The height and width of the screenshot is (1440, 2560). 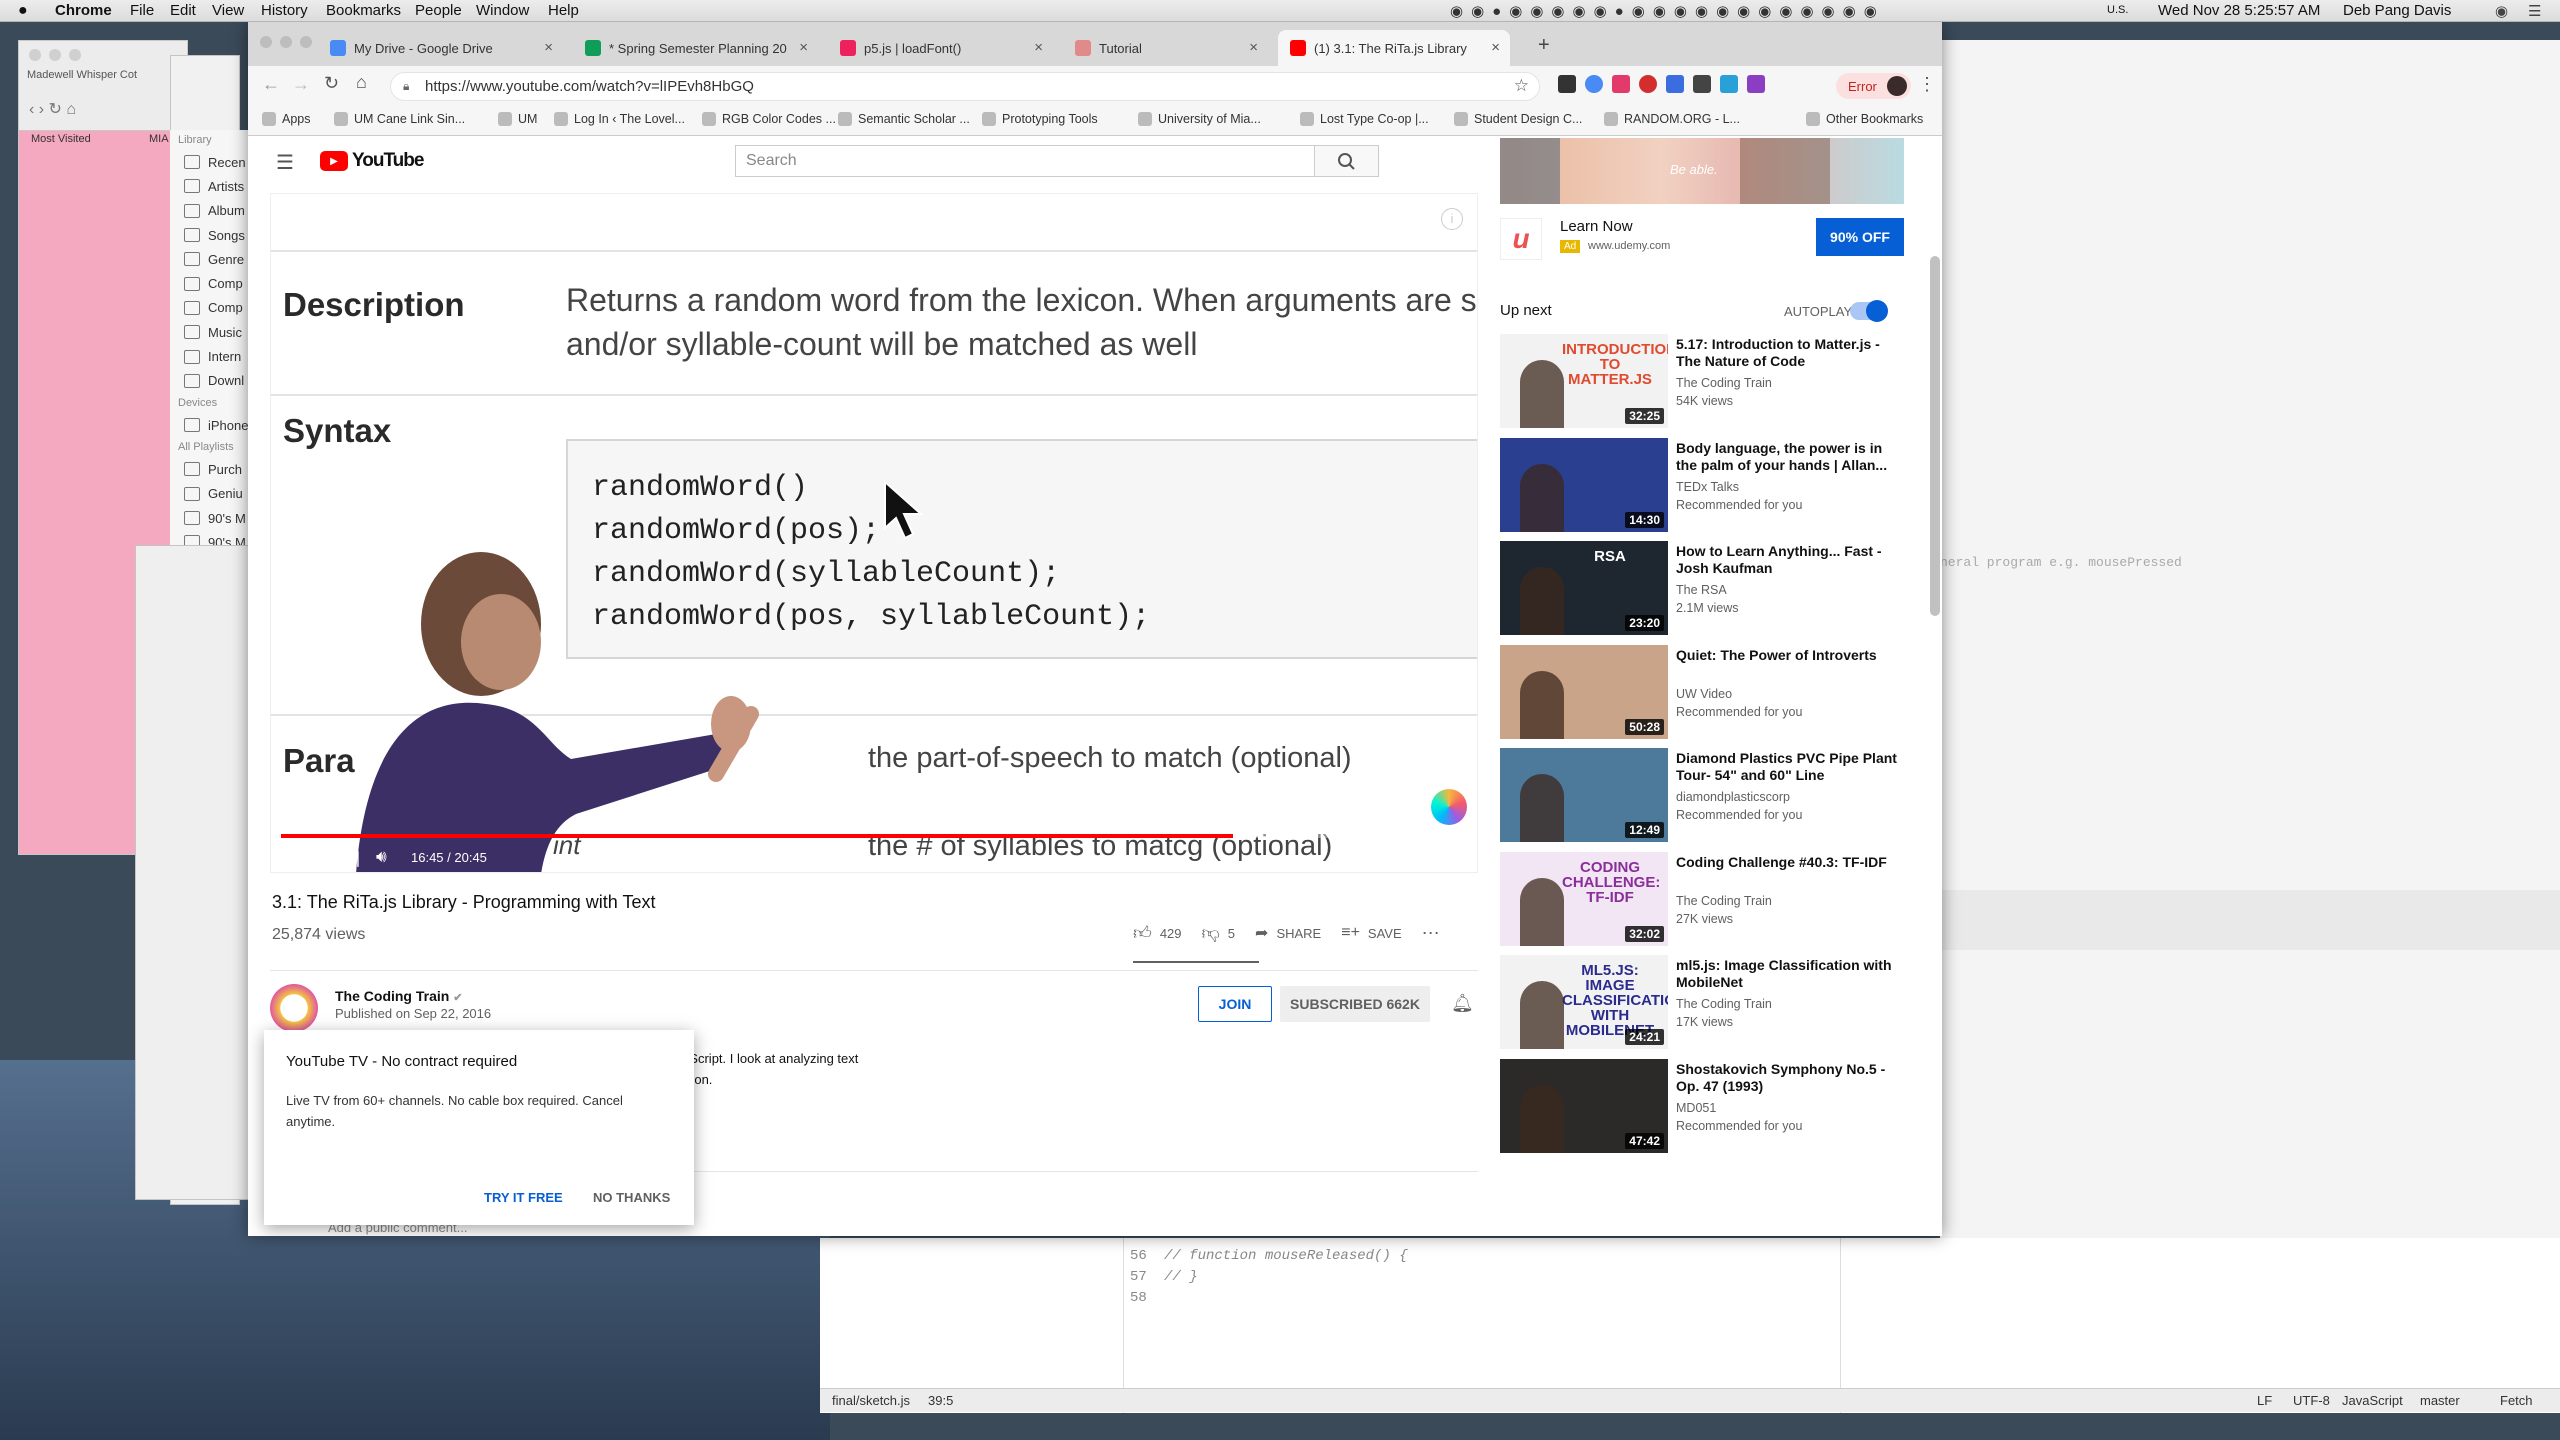 I want to click on bookmark-item: Other Bookmarks, so click(x=1864, y=119).